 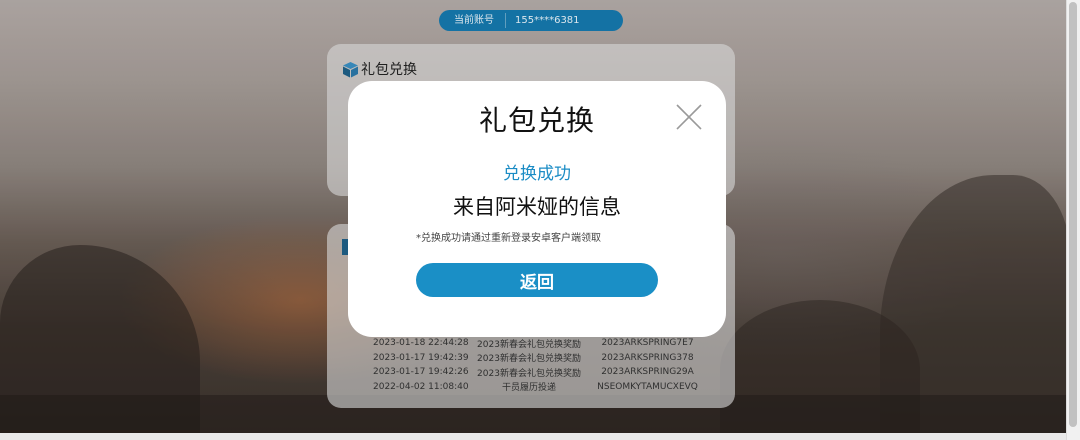 I want to click on close-icon, so click(x=689, y=117).